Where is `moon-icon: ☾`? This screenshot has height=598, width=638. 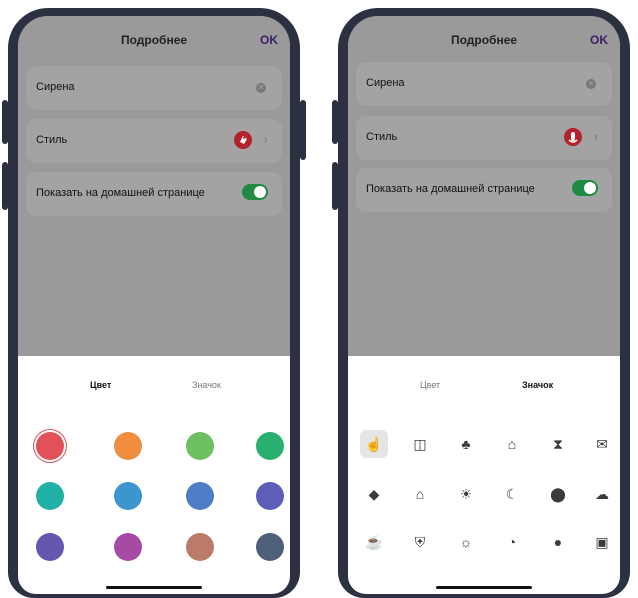 moon-icon: ☾ is located at coordinates (512, 494).